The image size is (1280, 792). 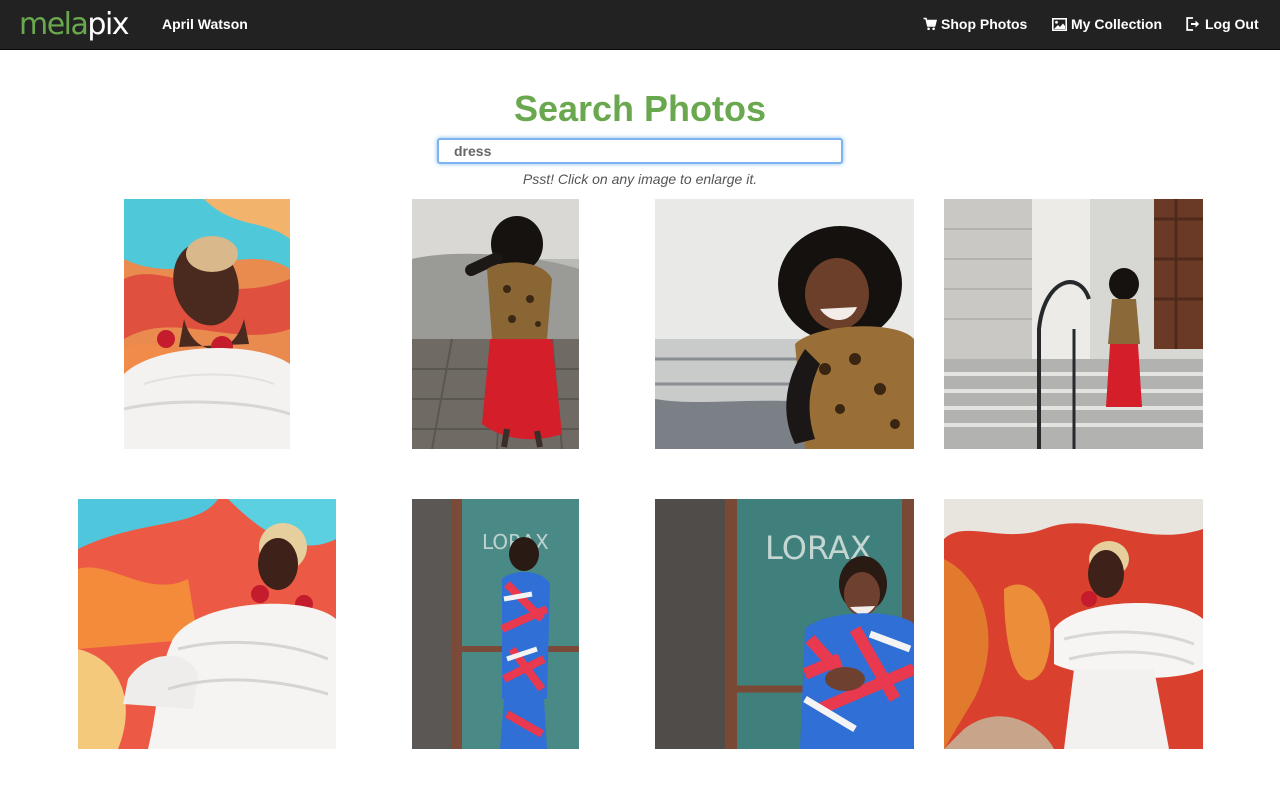 What do you see at coordinates (108, 24) in the screenshot?
I see `logo-pix: pix` at bounding box center [108, 24].